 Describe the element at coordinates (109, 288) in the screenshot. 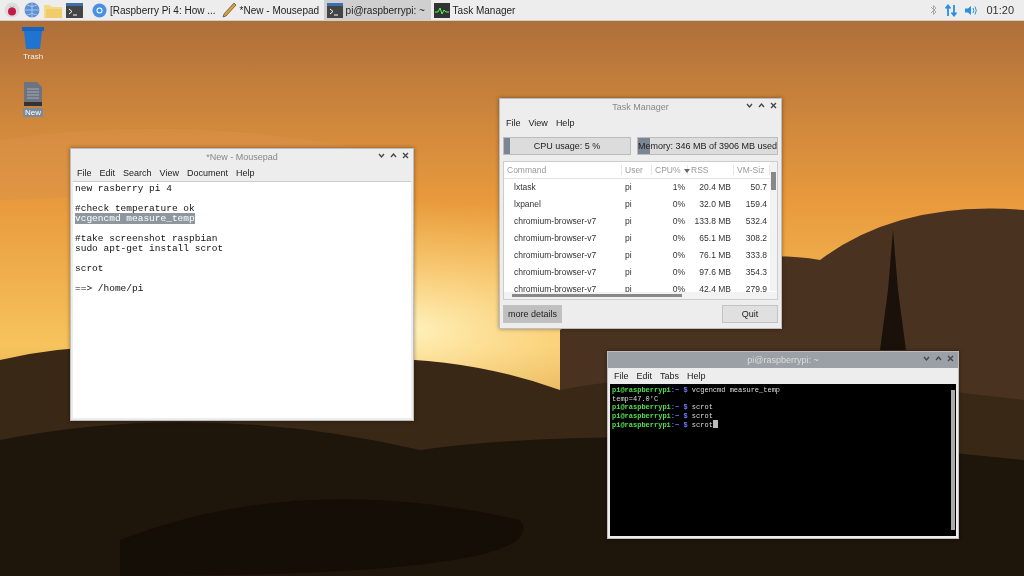

I see `text-line: ==> /home/pi` at that location.